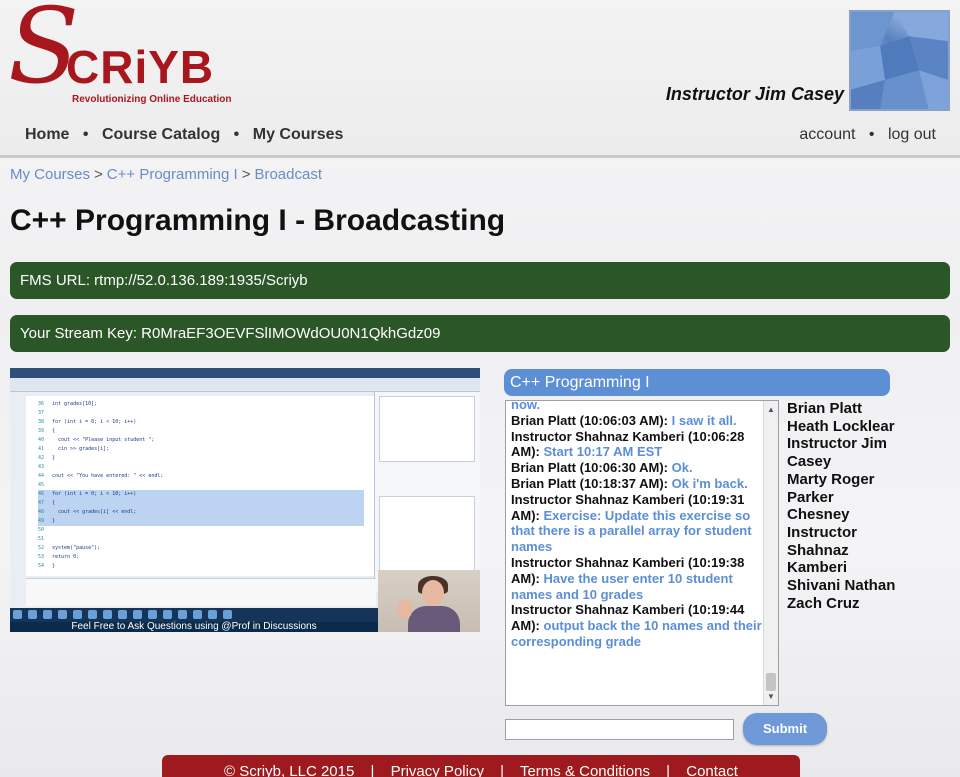 This screenshot has width=960, height=777. Describe the element at coordinates (624, 420) in the screenshot. I see `chat-message: Brian Platt (10:06:03 AM): I saw it all.` at that location.